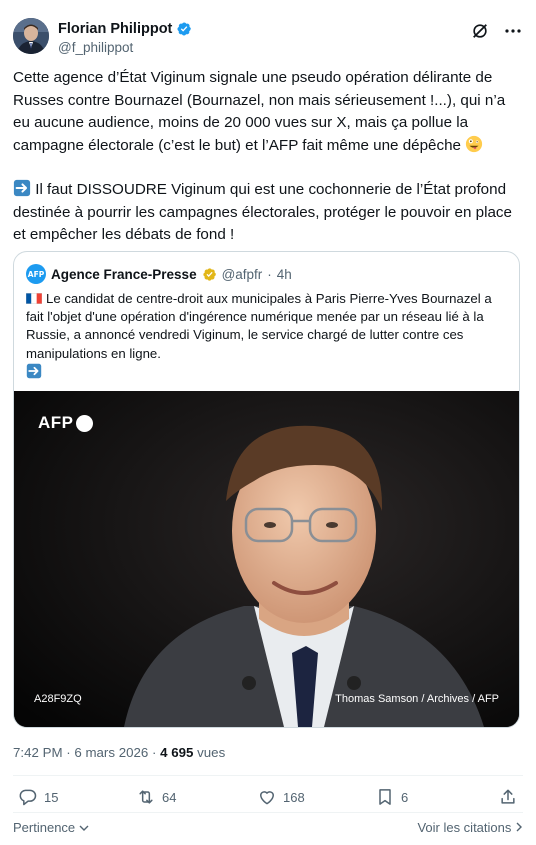 The height and width of the screenshot is (845, 536). Describe the element at coordinates (211, 752) in the screenshot. I see `views-label: vues` at that location.